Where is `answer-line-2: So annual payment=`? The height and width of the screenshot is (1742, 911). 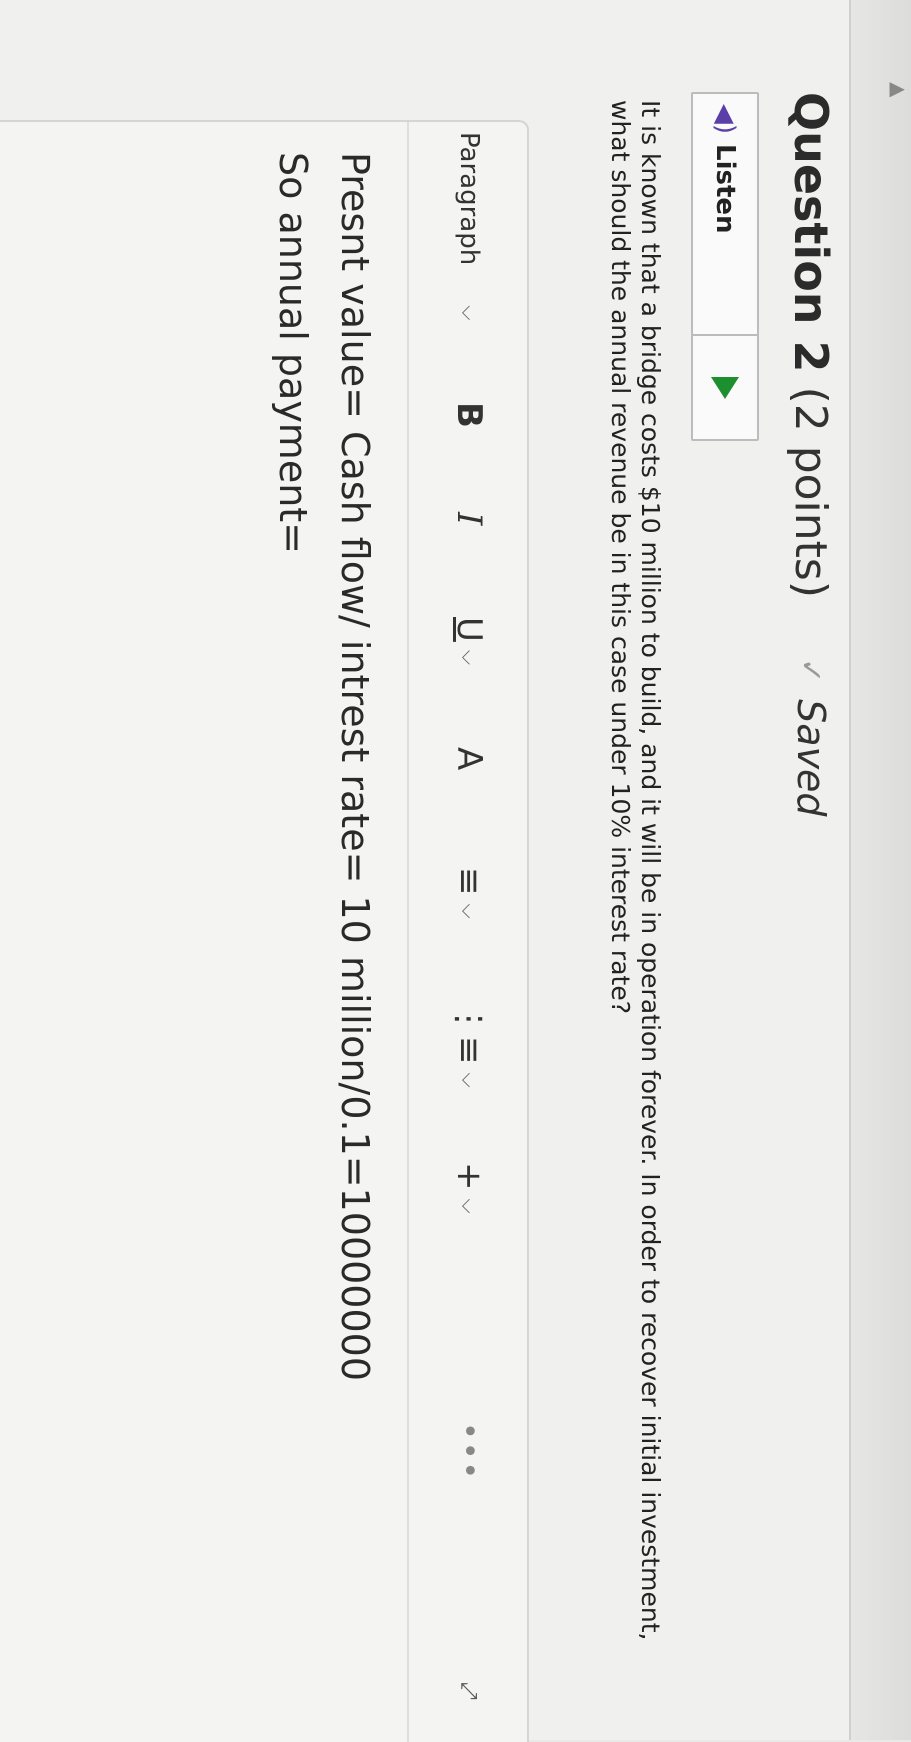
answer-line-2: So annual payment= is located at coordinates (293, 353).